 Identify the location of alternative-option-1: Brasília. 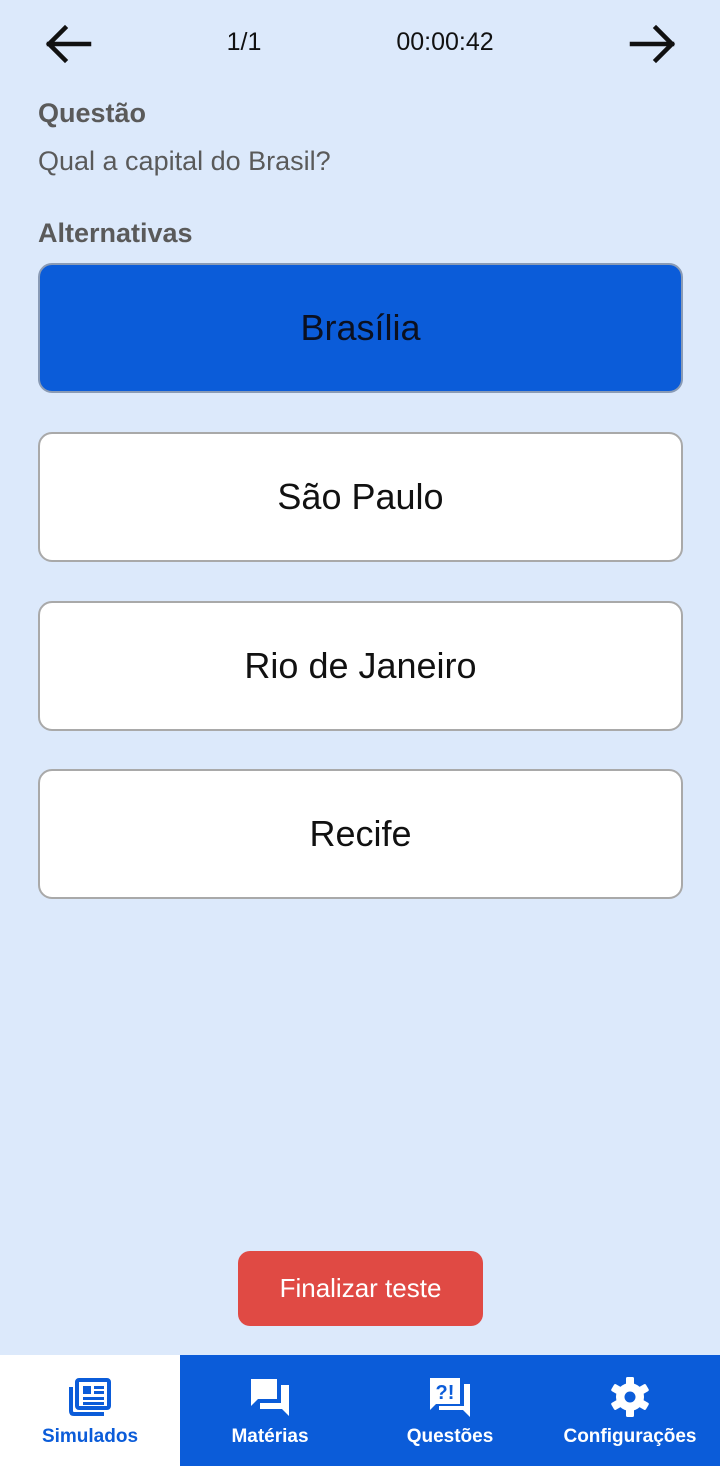
(360, 328).